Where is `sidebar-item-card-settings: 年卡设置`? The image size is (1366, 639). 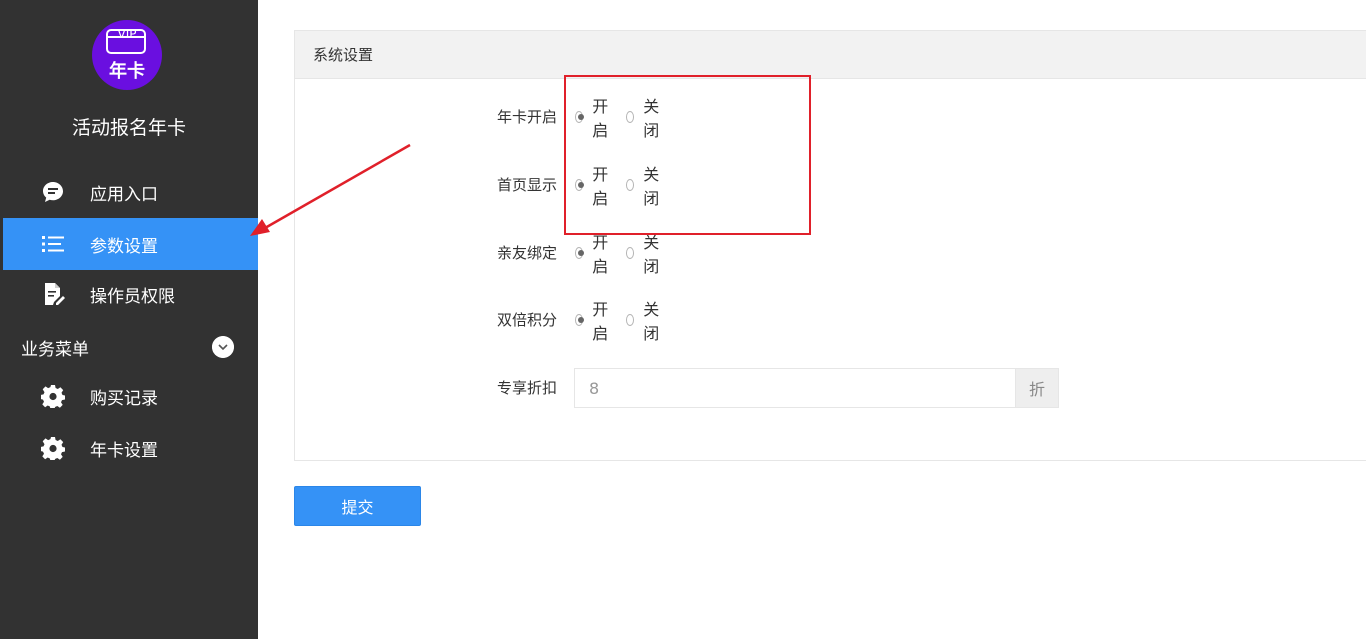 sidebar-item-card-settings: 年卡设置 is located at coordinates (130, 448).